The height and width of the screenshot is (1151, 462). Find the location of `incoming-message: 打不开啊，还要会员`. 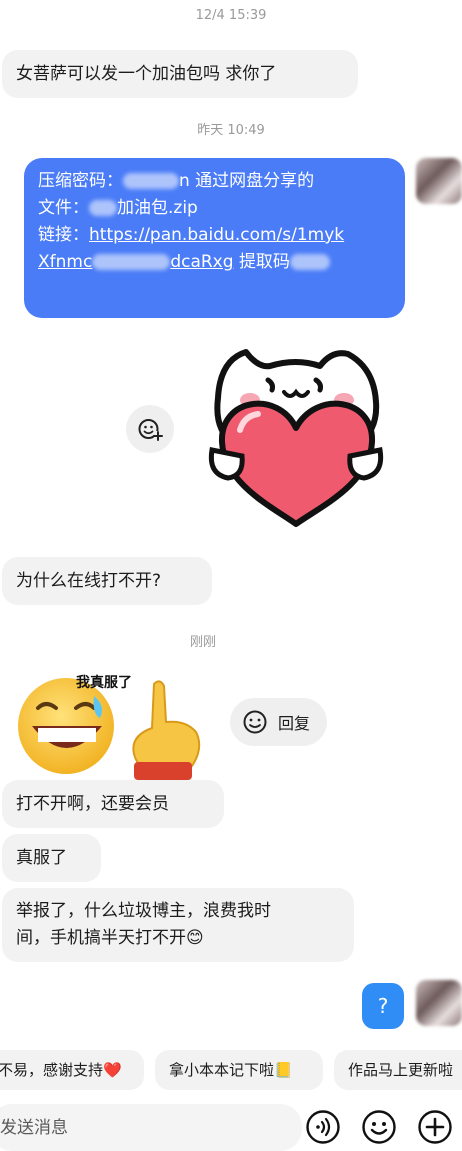

incoming-message: 打不开啊，还要会员 is located at coordinates (113, 804).